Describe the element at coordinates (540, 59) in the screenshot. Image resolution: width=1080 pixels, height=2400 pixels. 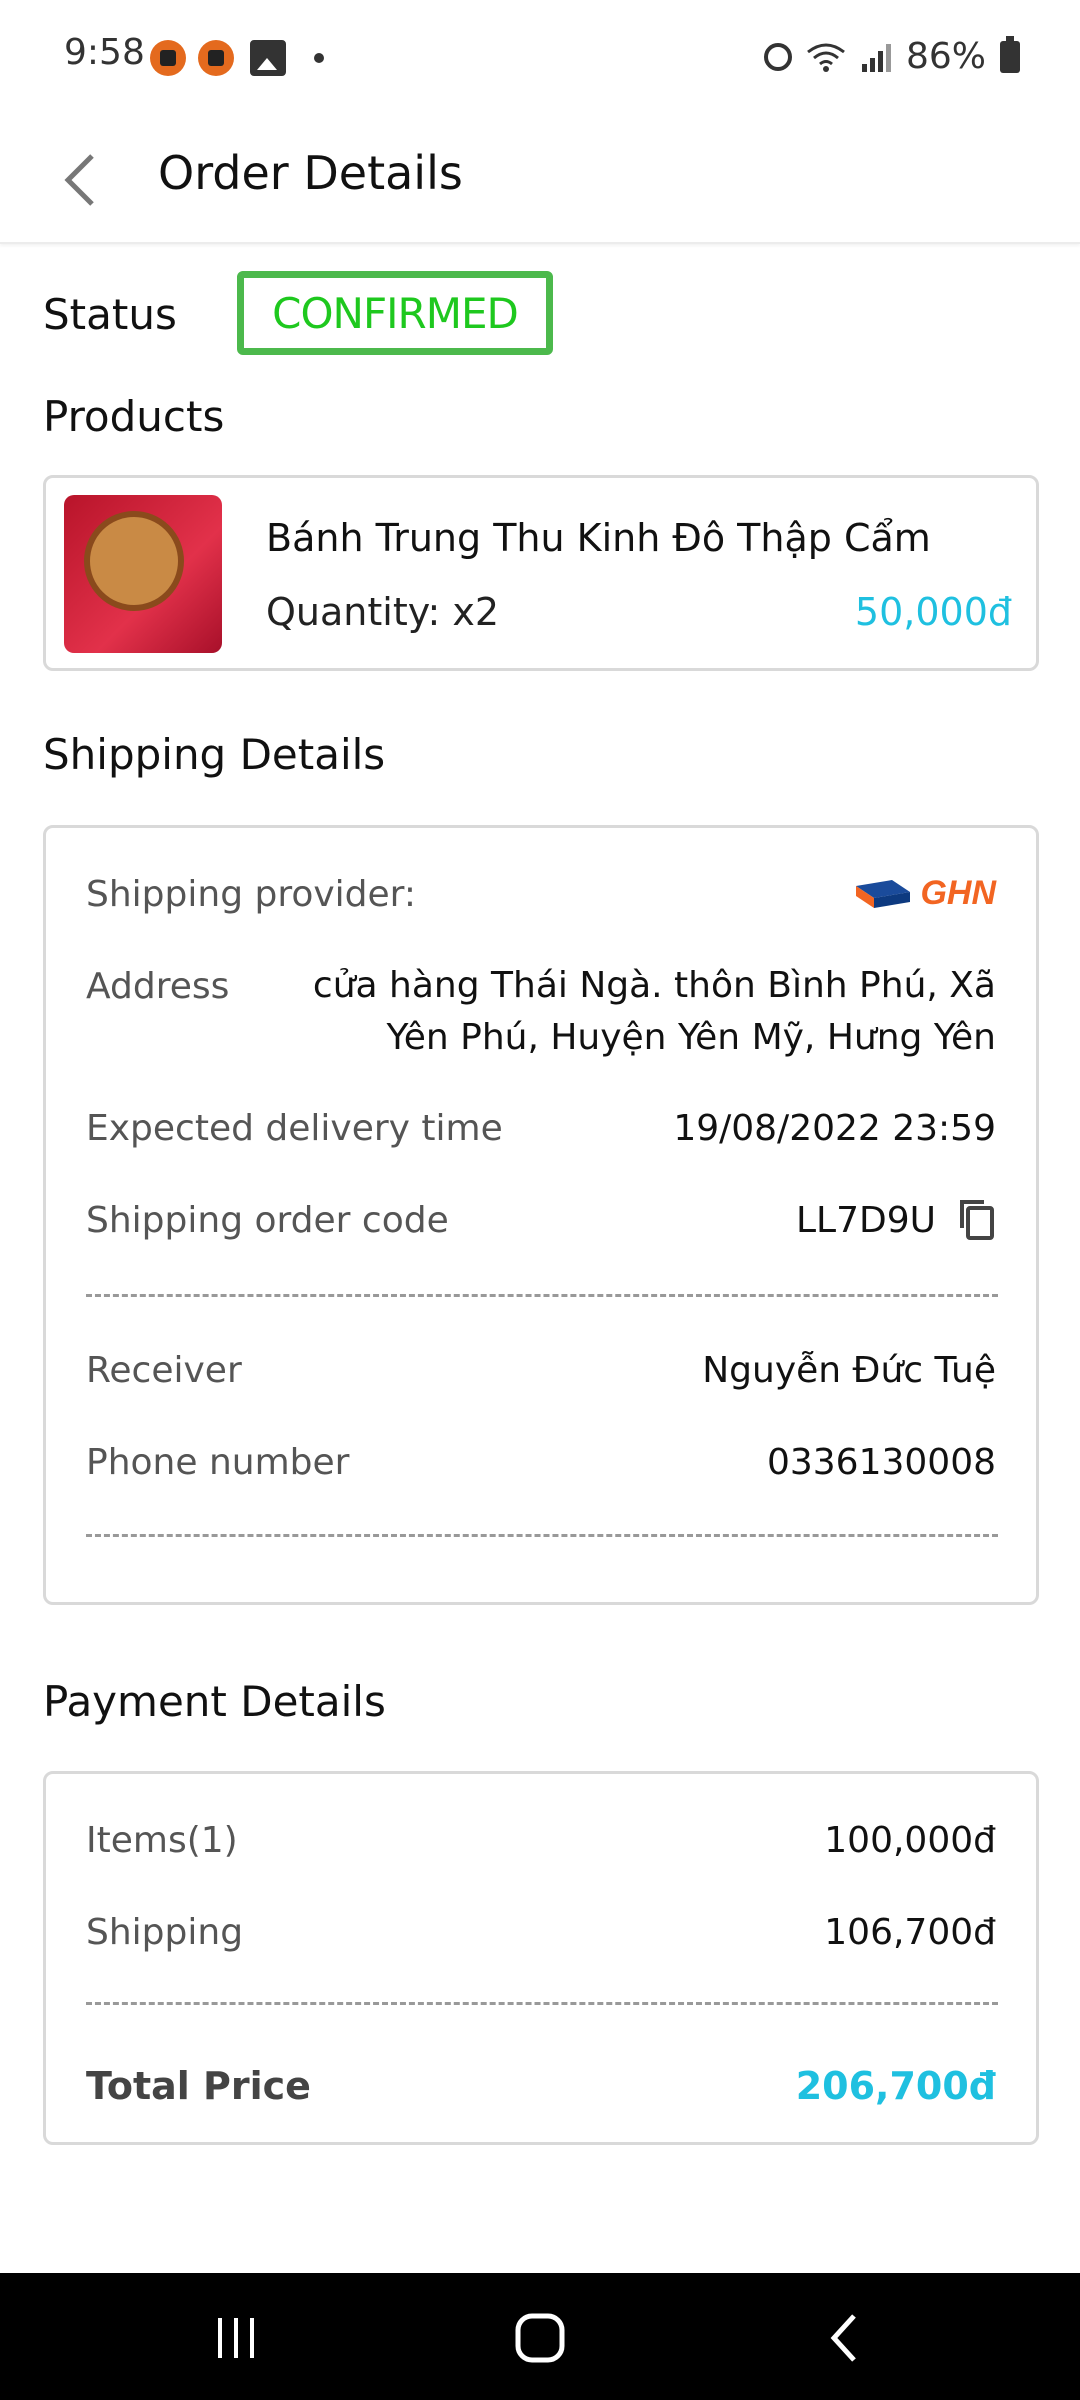
I see `status-bar: 9:58 86%` at that location.